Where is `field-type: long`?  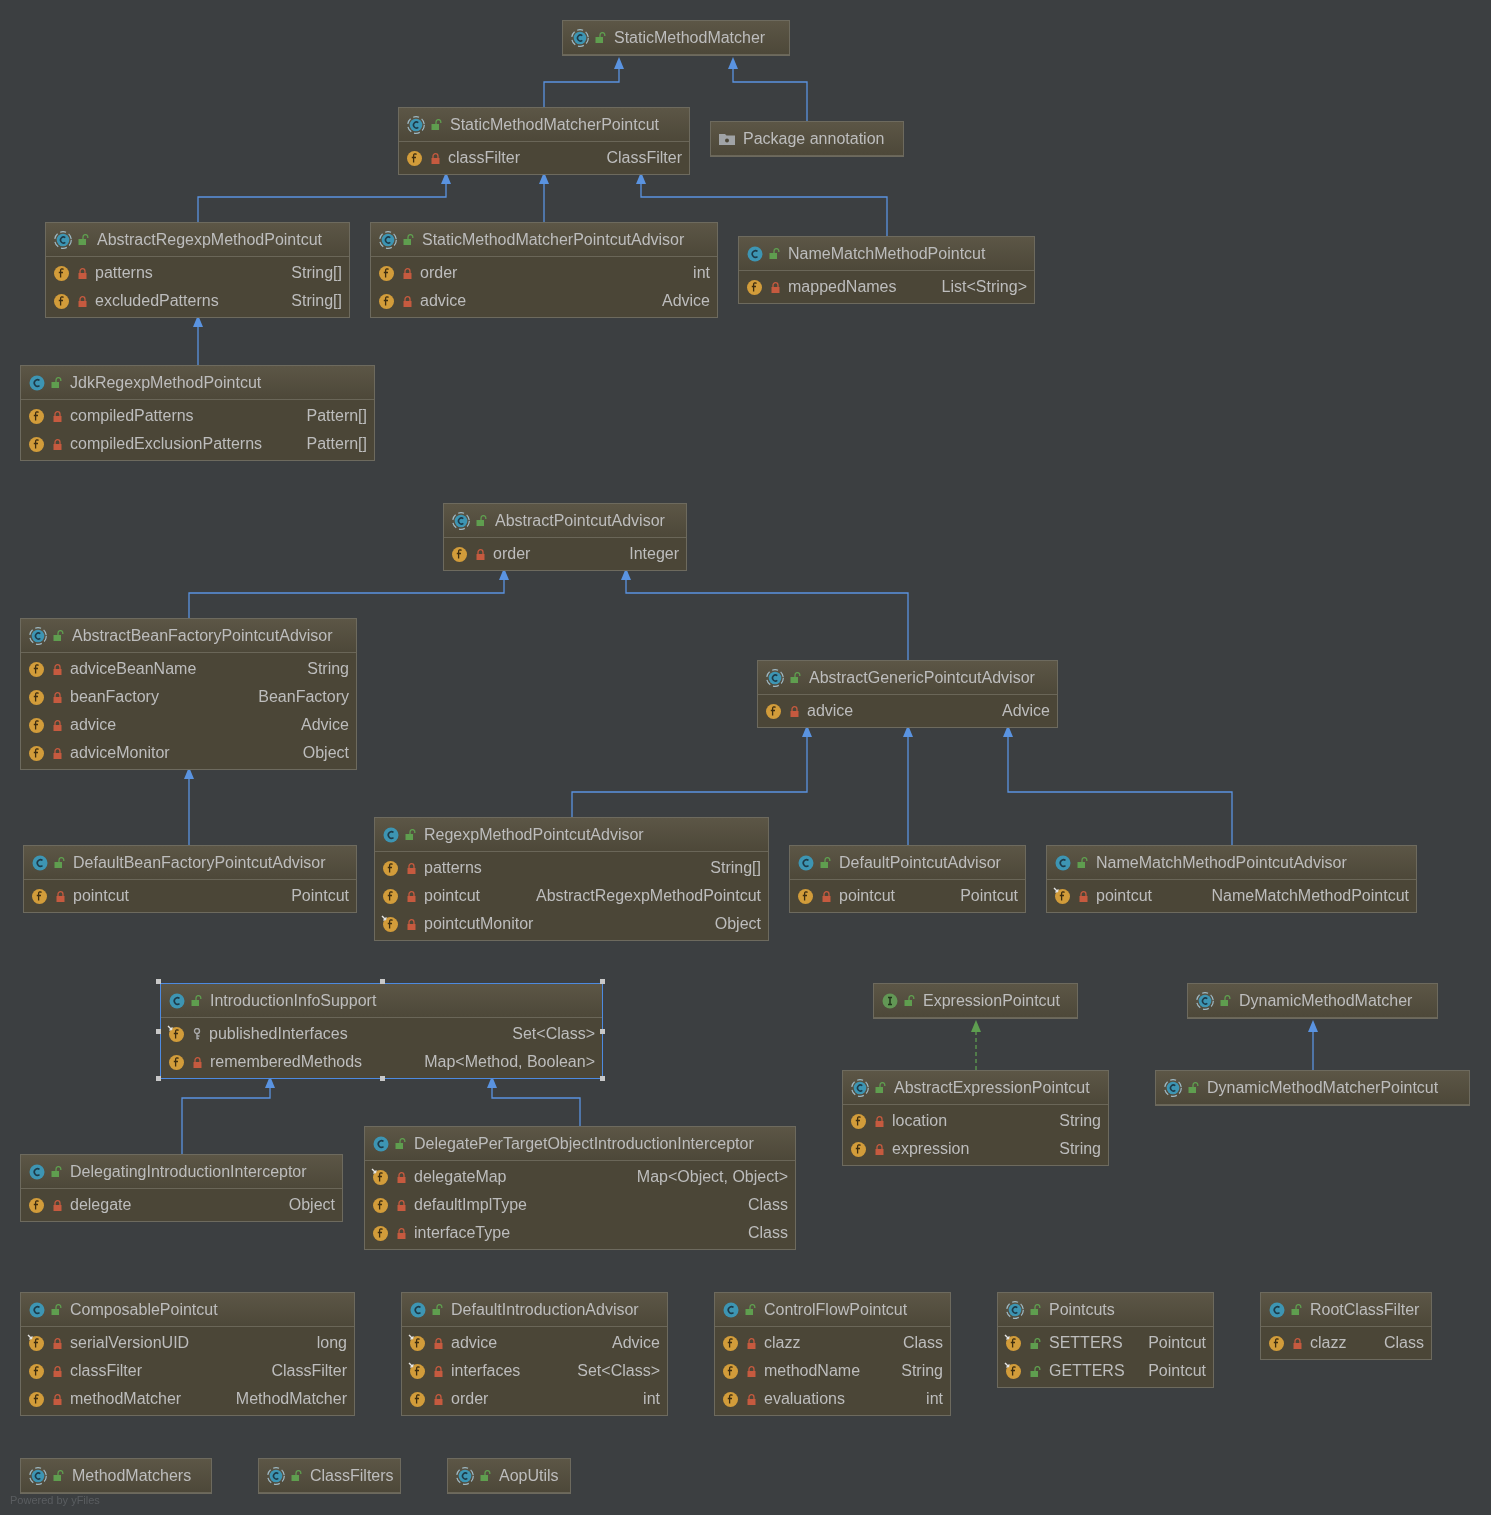 field-type: long is located at coordinates (331, 1343).